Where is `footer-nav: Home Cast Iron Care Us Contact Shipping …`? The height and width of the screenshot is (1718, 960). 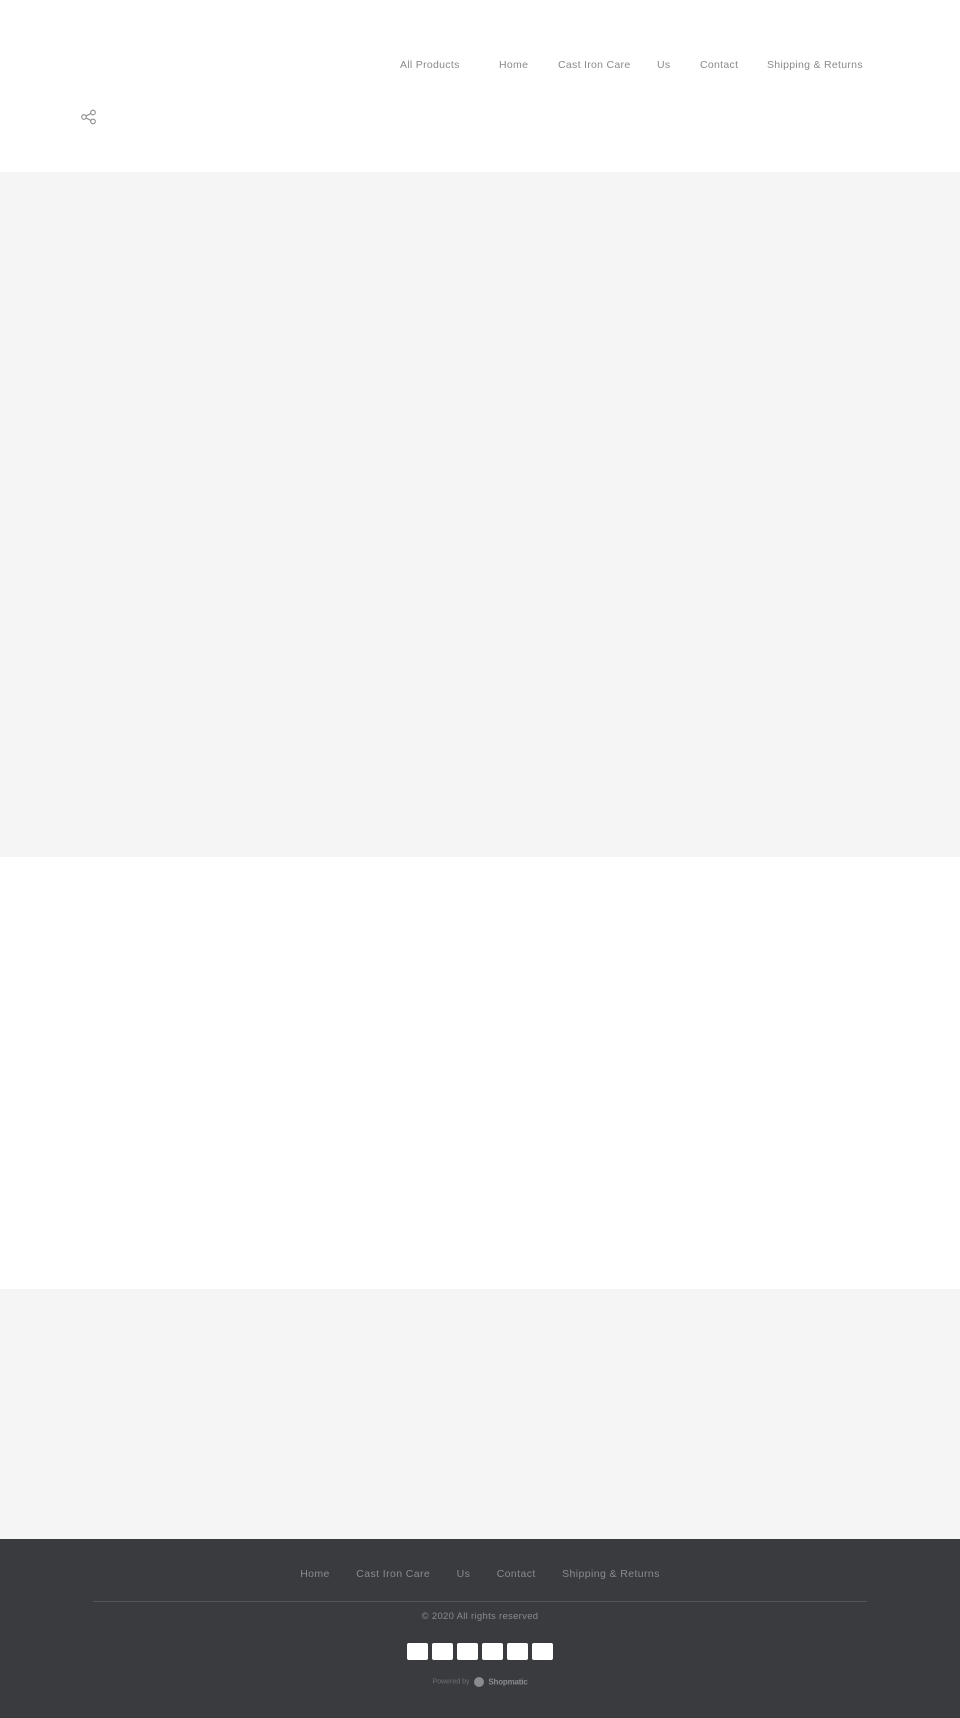 footer-nav: Home Cast Iron Care Us Contact Shipping … is located at coordinates (480, 1572).